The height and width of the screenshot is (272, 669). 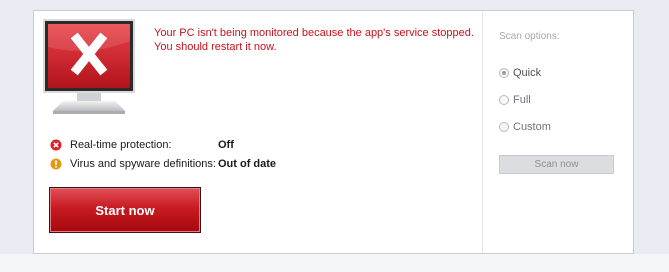 What do you see at coordinates (527, 73) in the screenshot?
I see `radio-label: Quick` at bounding box center [527, 73].